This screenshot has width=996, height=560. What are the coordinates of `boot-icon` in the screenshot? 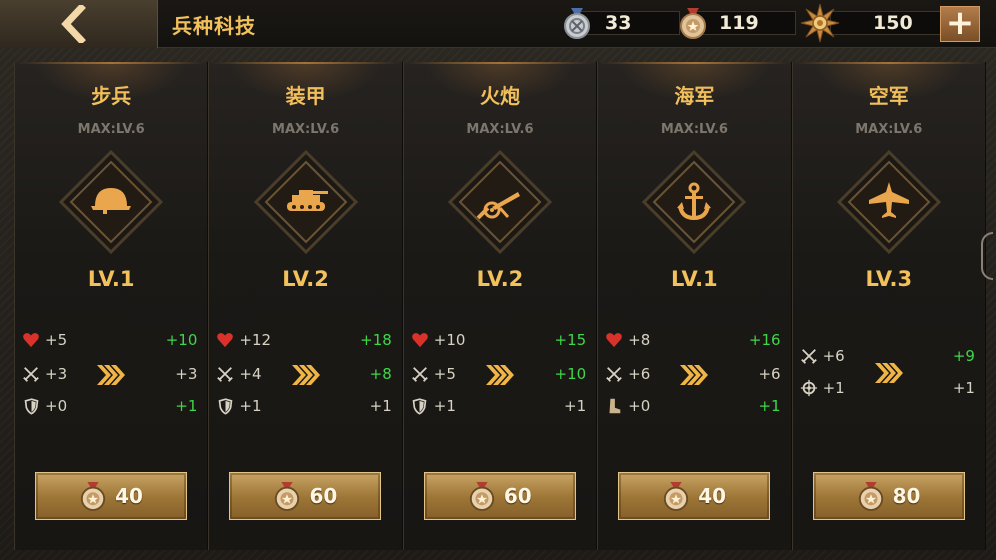 It's located at (614, 406).